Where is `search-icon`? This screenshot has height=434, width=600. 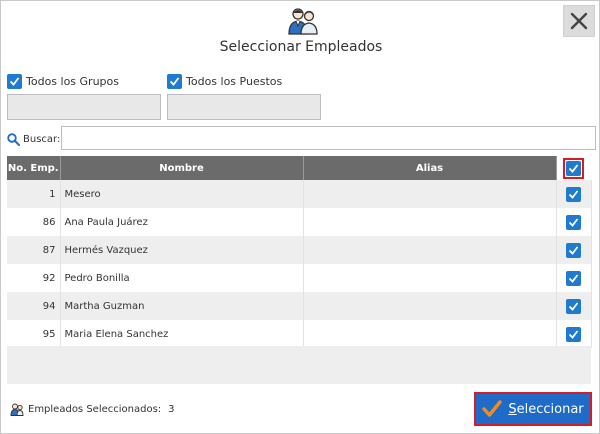 search-icon is located at coordinates (13, 139).